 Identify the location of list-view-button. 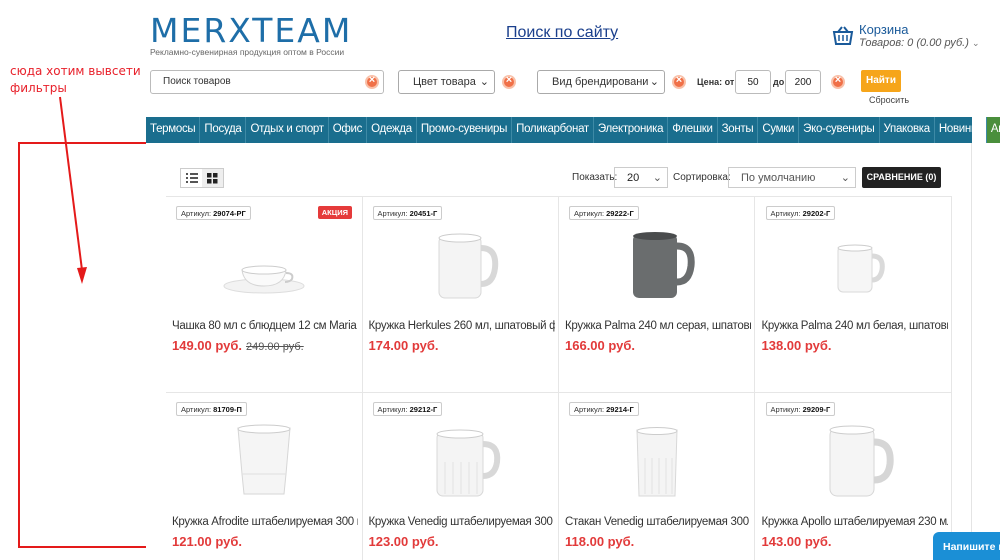
(191, 178).